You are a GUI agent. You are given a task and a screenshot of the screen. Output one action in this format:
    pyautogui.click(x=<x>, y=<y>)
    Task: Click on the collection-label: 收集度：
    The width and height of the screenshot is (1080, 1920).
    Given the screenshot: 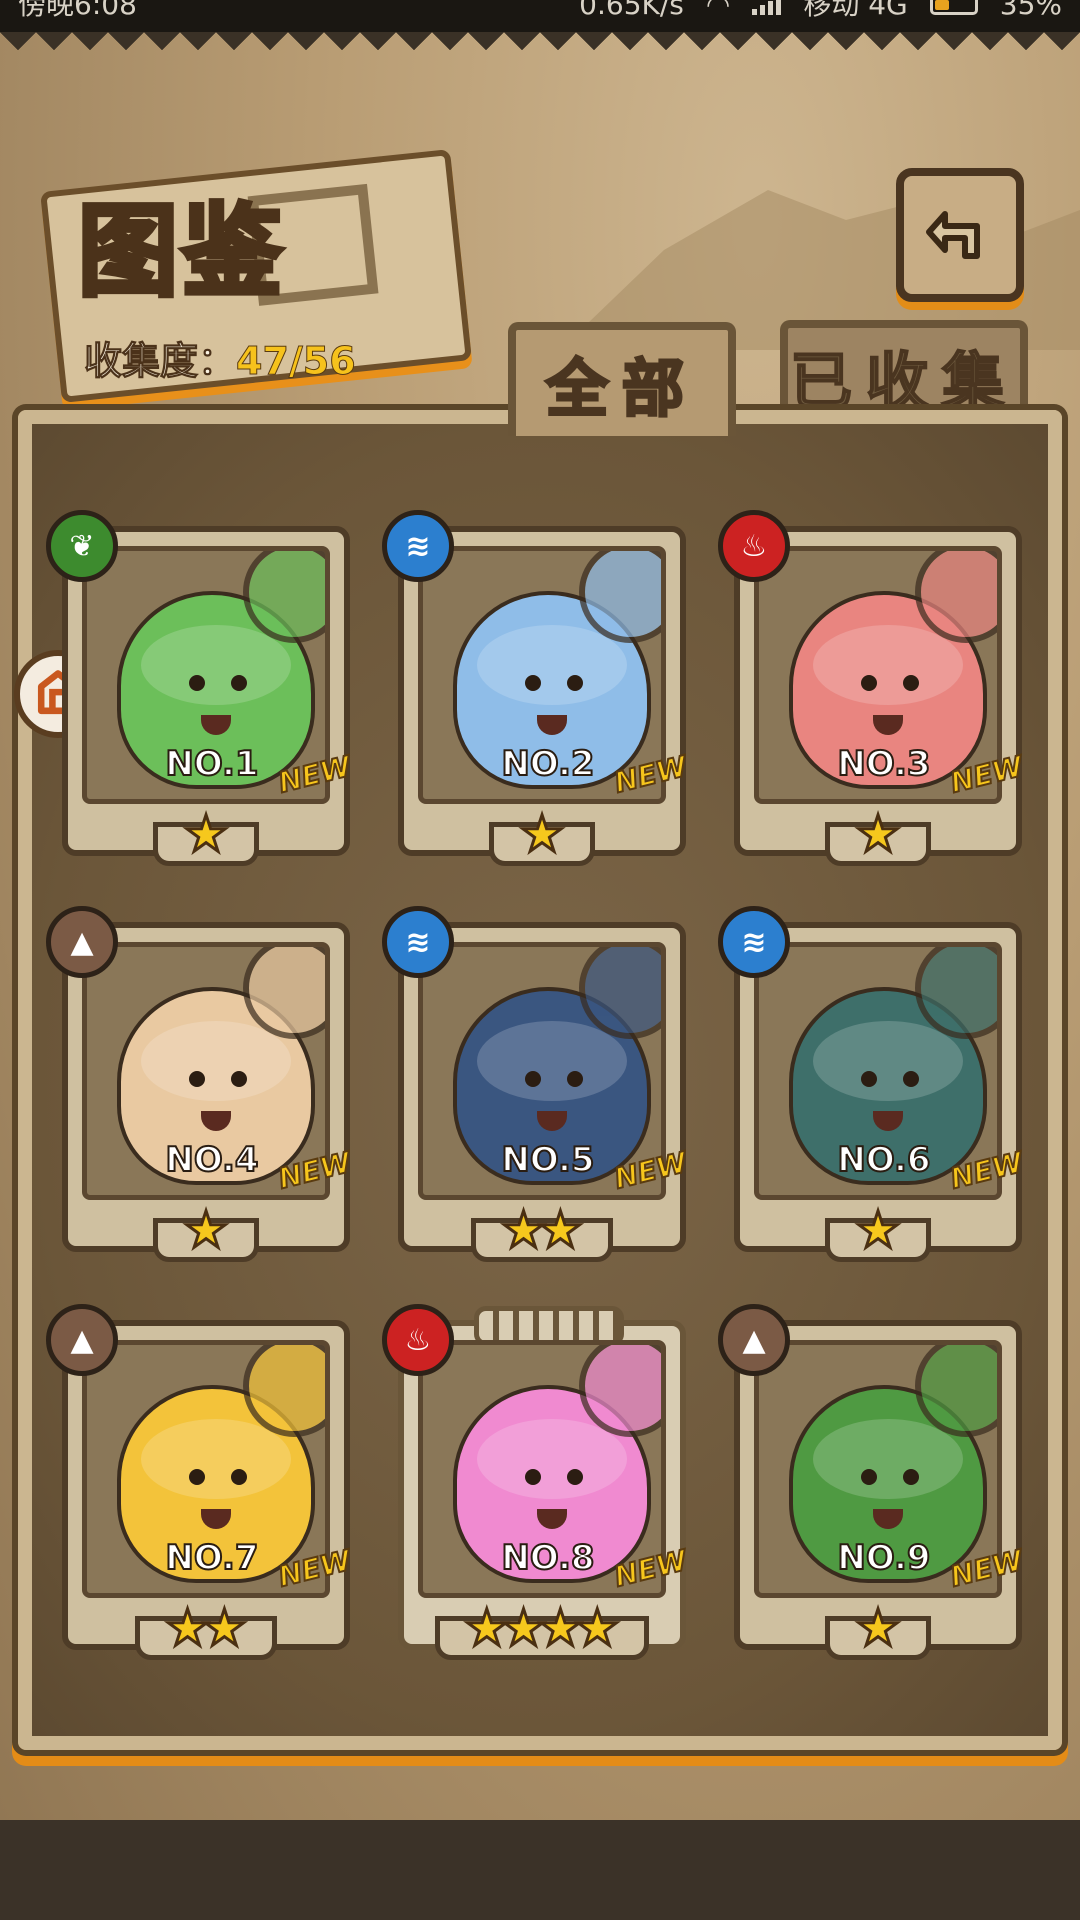 What is the action you would take?
    pyautogui.click(x=160, y=361)
    